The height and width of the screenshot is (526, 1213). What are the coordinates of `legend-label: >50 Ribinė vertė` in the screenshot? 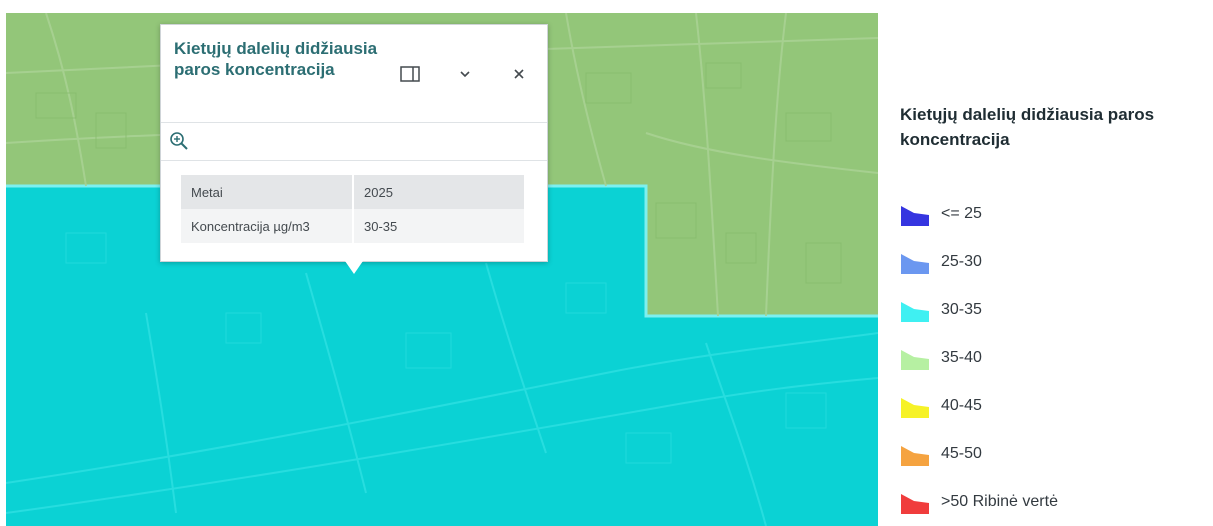 It's located at (999, 501).